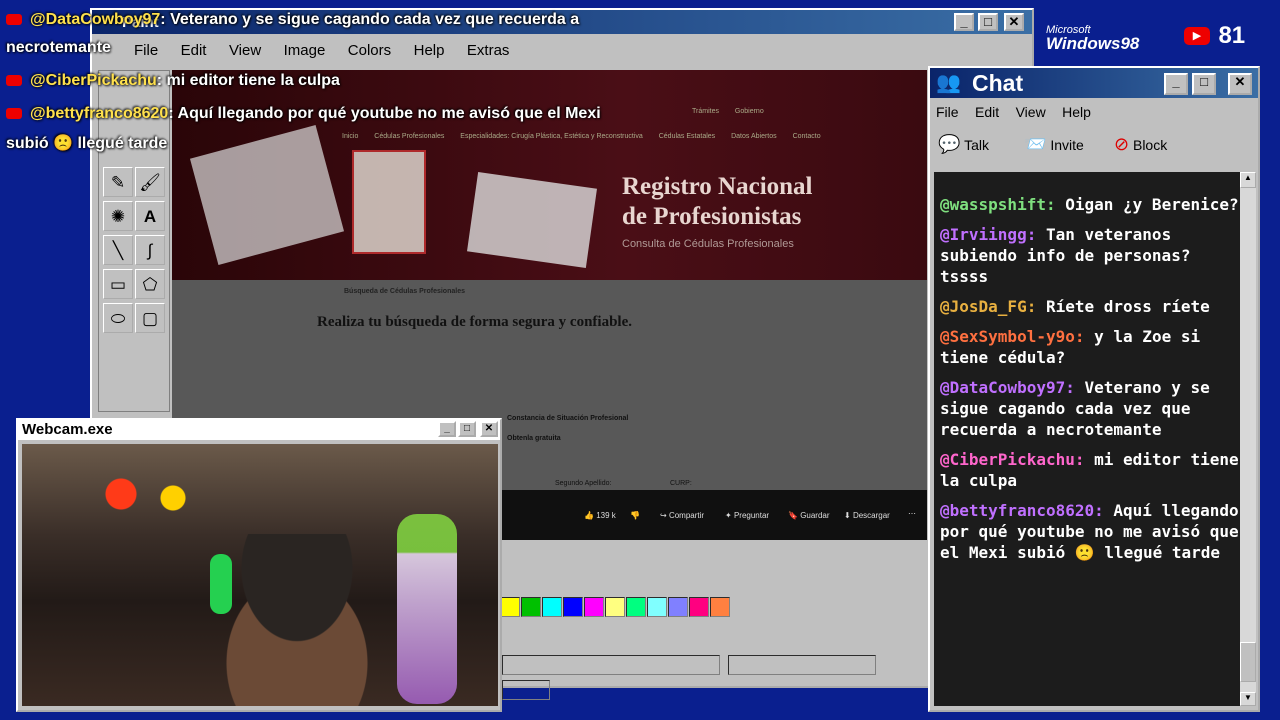  Describe the element at coordinates (150, 216) in the screenshot. I see `text-tool-icon: A` at that location.